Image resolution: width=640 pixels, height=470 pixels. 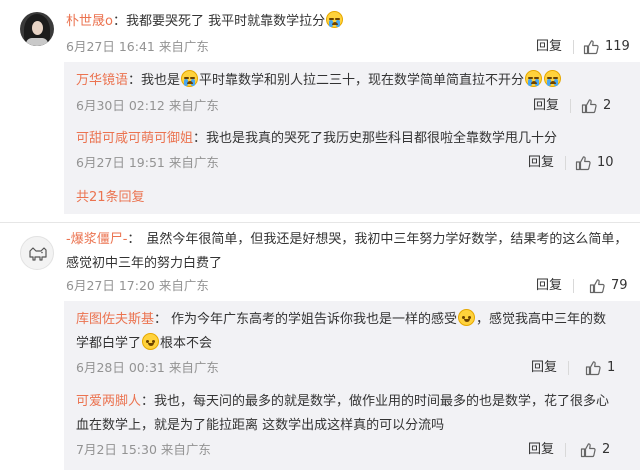 I want to click on comment-text: 朴世晟o：我都要哭死了 我平时就靠数学拉分, so click(x=205, y=22).